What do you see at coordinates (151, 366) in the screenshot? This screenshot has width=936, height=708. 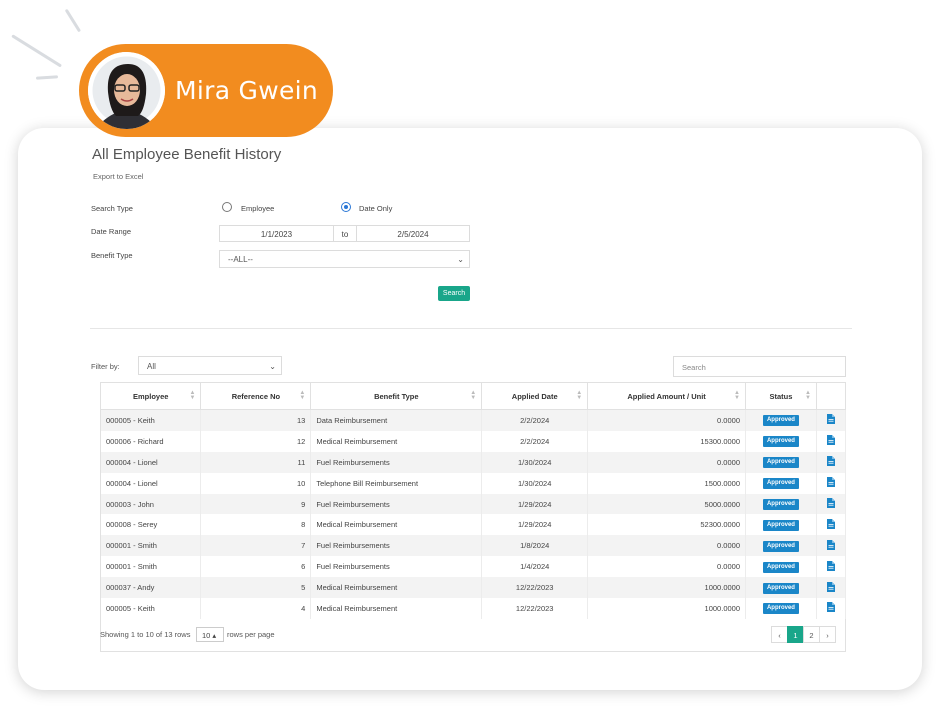 I see `filter-value: All` at bounding box center [151, 366].